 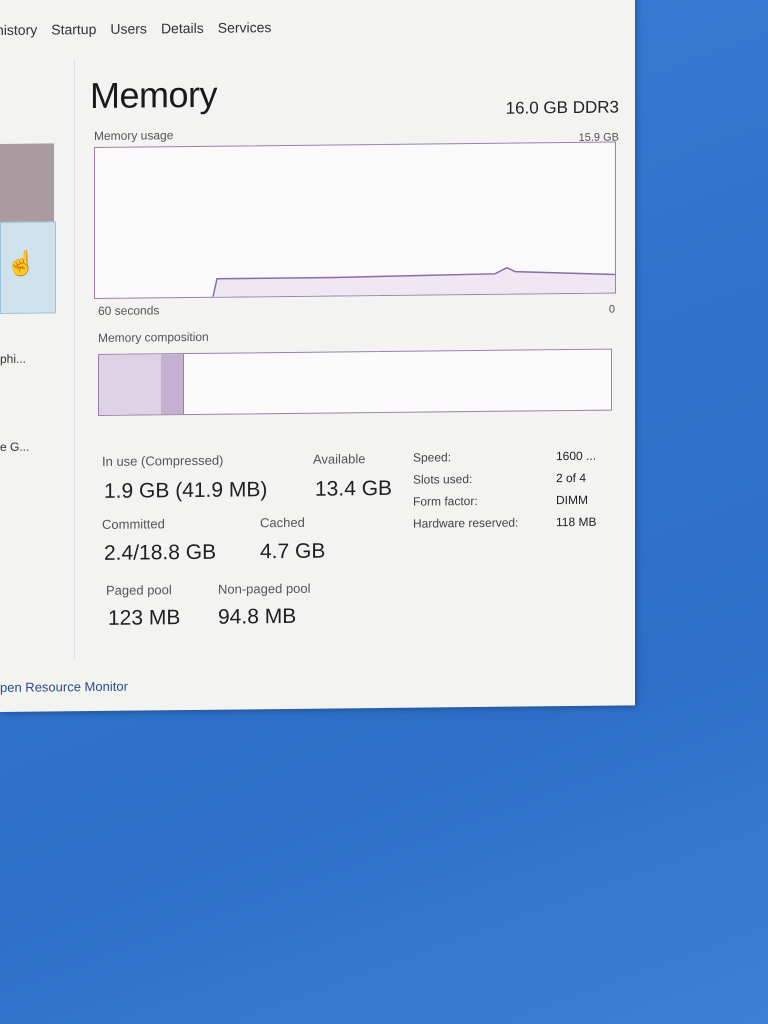 What do you see at coordinates (18, 30) in the screenshot?
I see `tab-app-history: history` at bounding box center [18, 30].